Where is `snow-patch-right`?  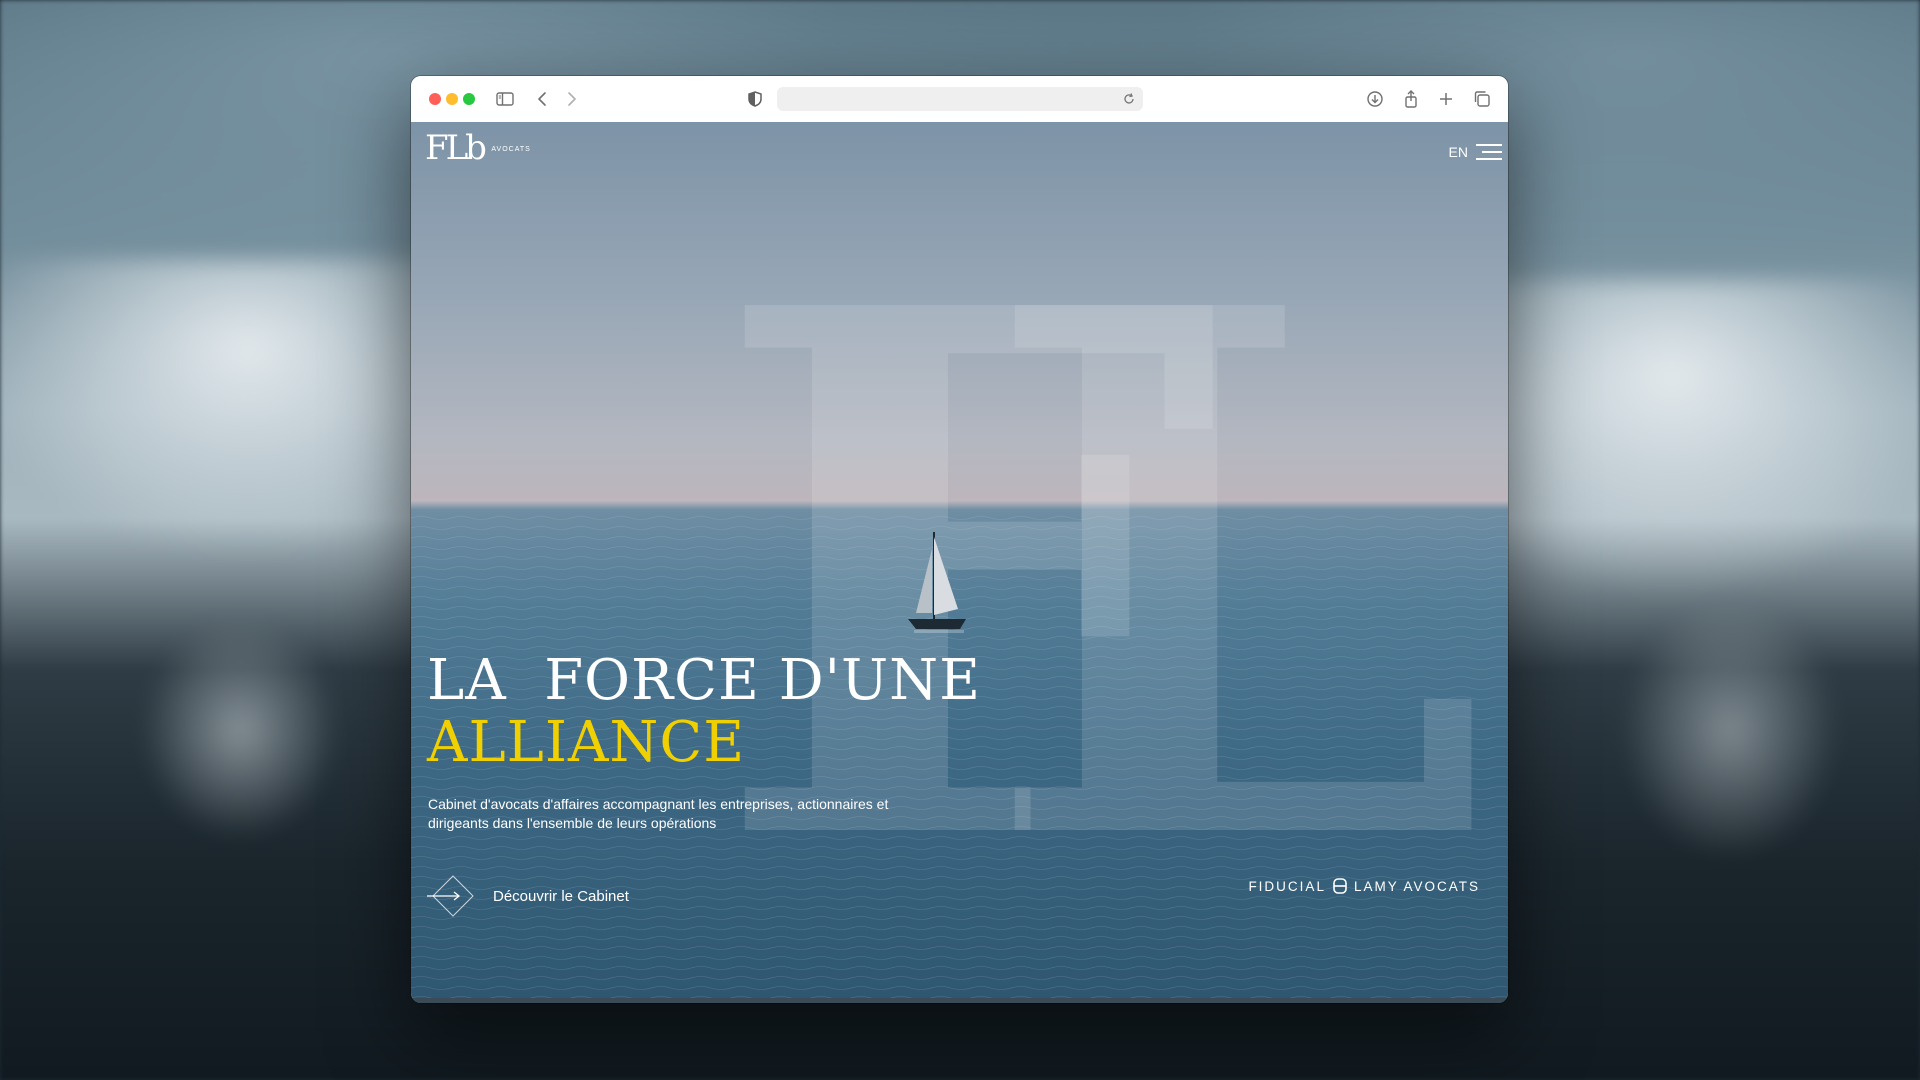
snow-patch-right is located at coordinates (1730, 730).